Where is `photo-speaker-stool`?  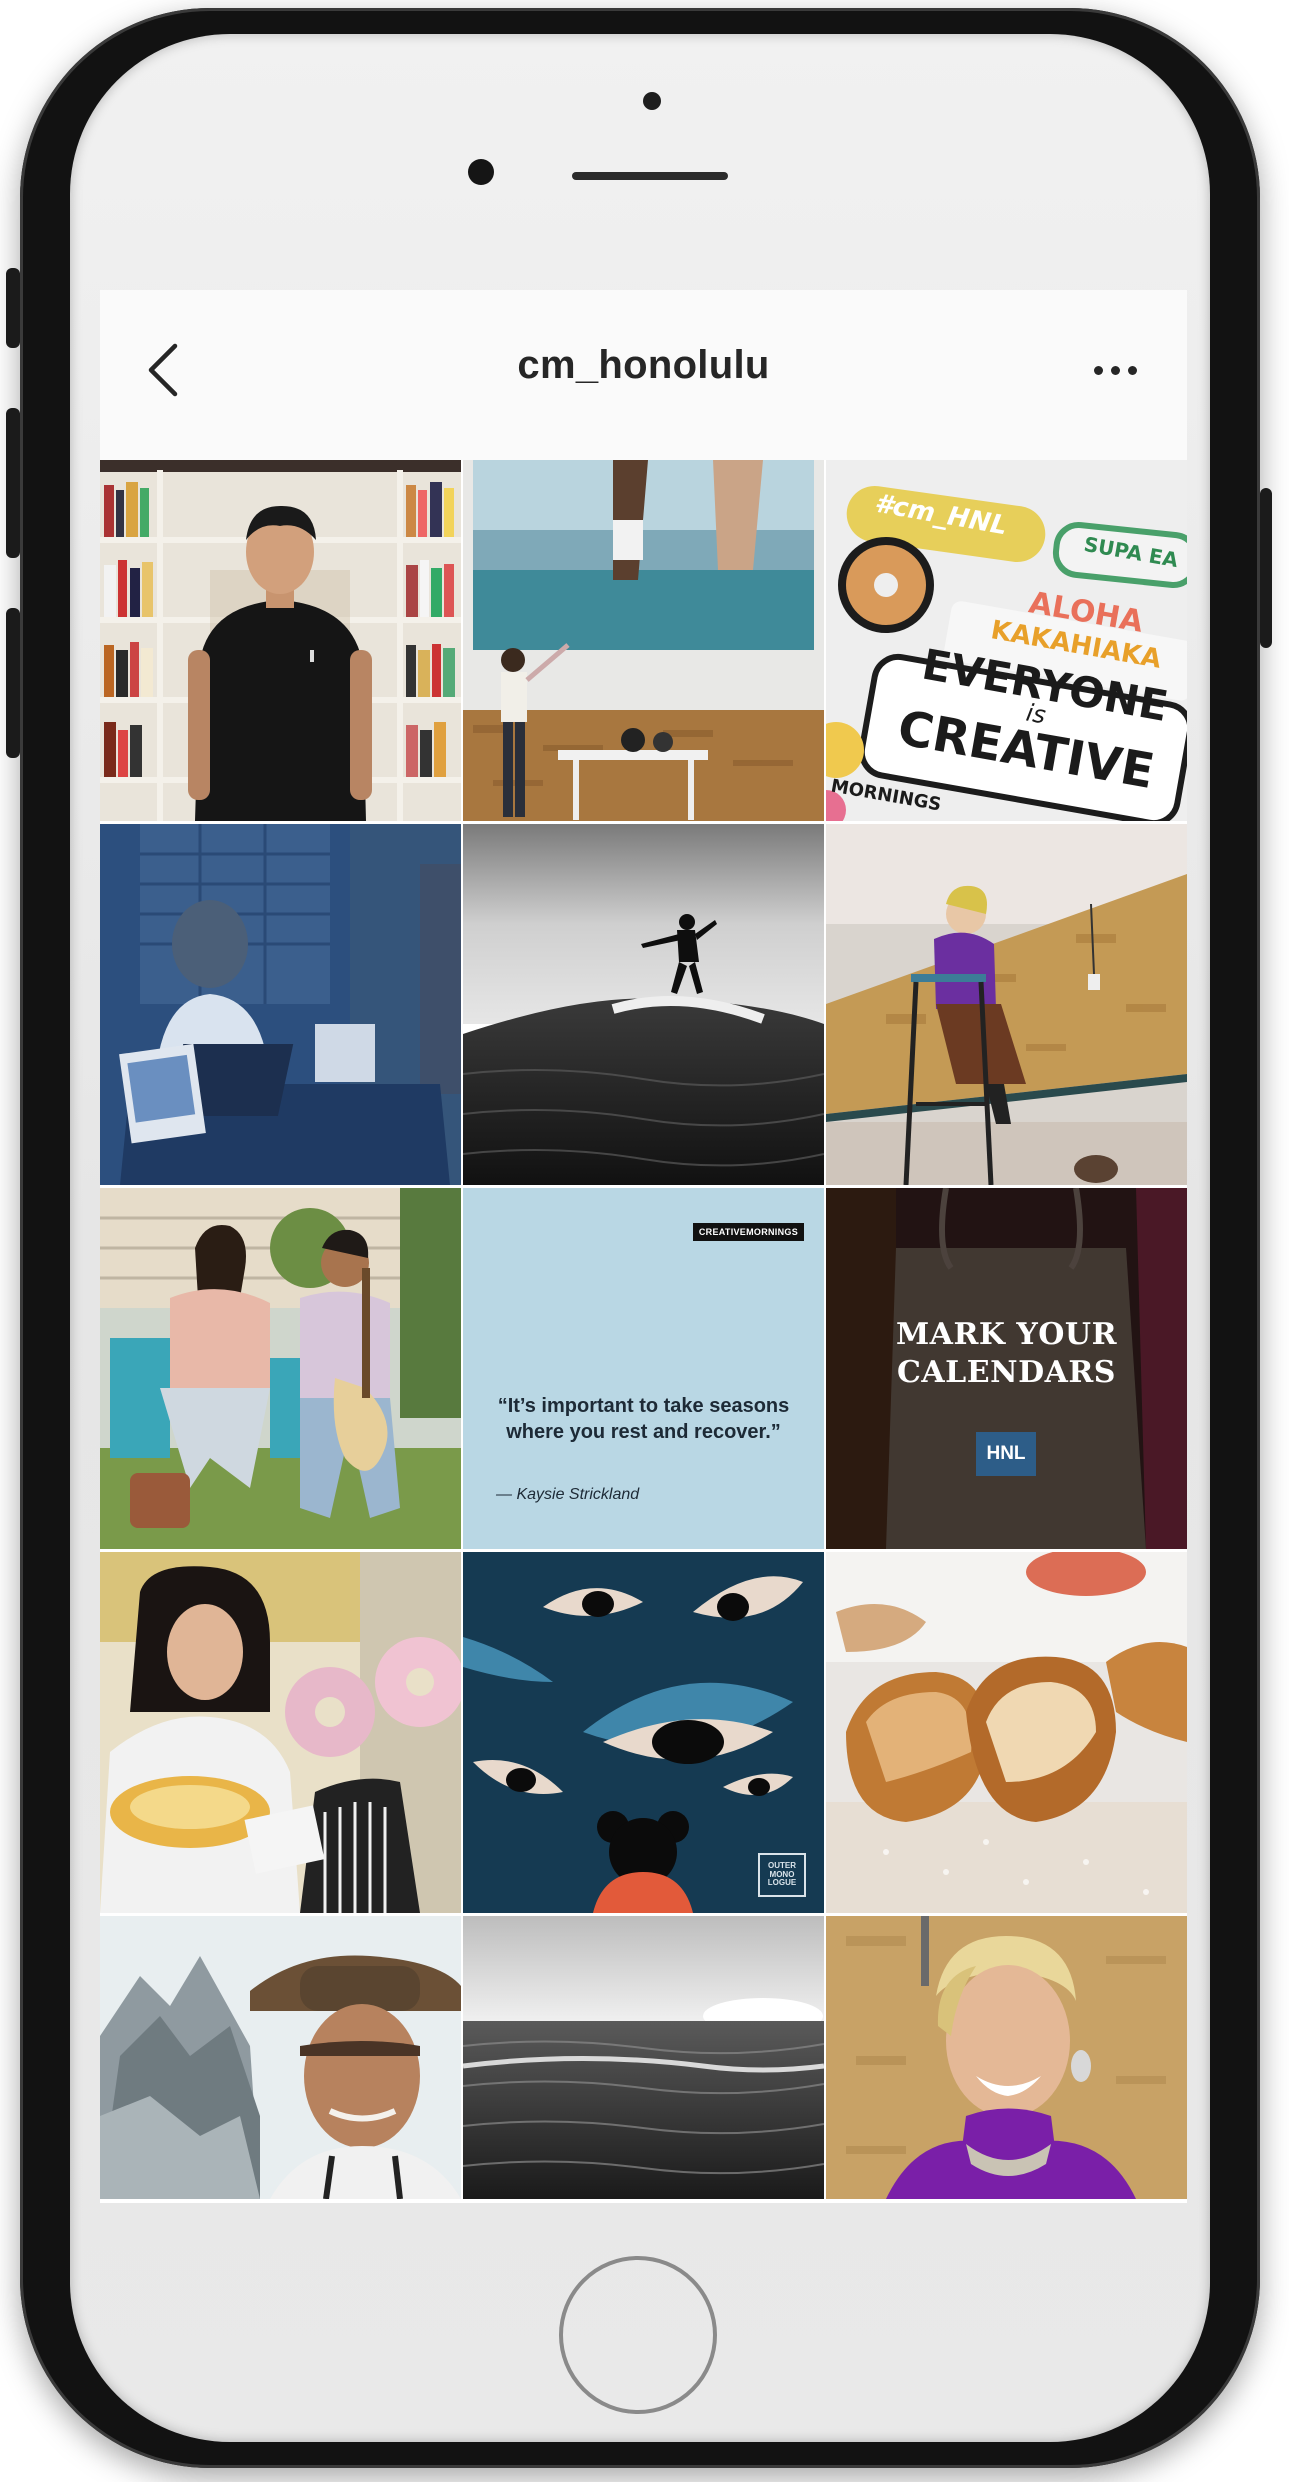 photo-speaker-stool is located at coordinates (1006, 1004).